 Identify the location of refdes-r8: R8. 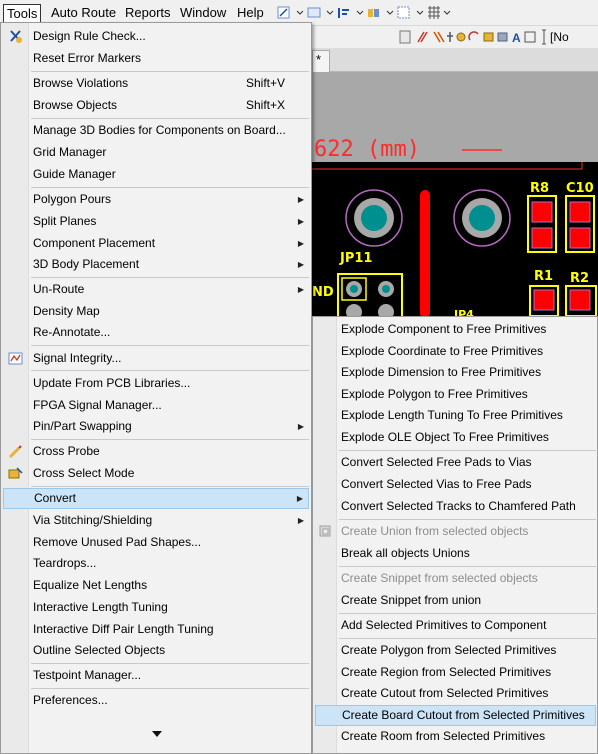
(539, 188).